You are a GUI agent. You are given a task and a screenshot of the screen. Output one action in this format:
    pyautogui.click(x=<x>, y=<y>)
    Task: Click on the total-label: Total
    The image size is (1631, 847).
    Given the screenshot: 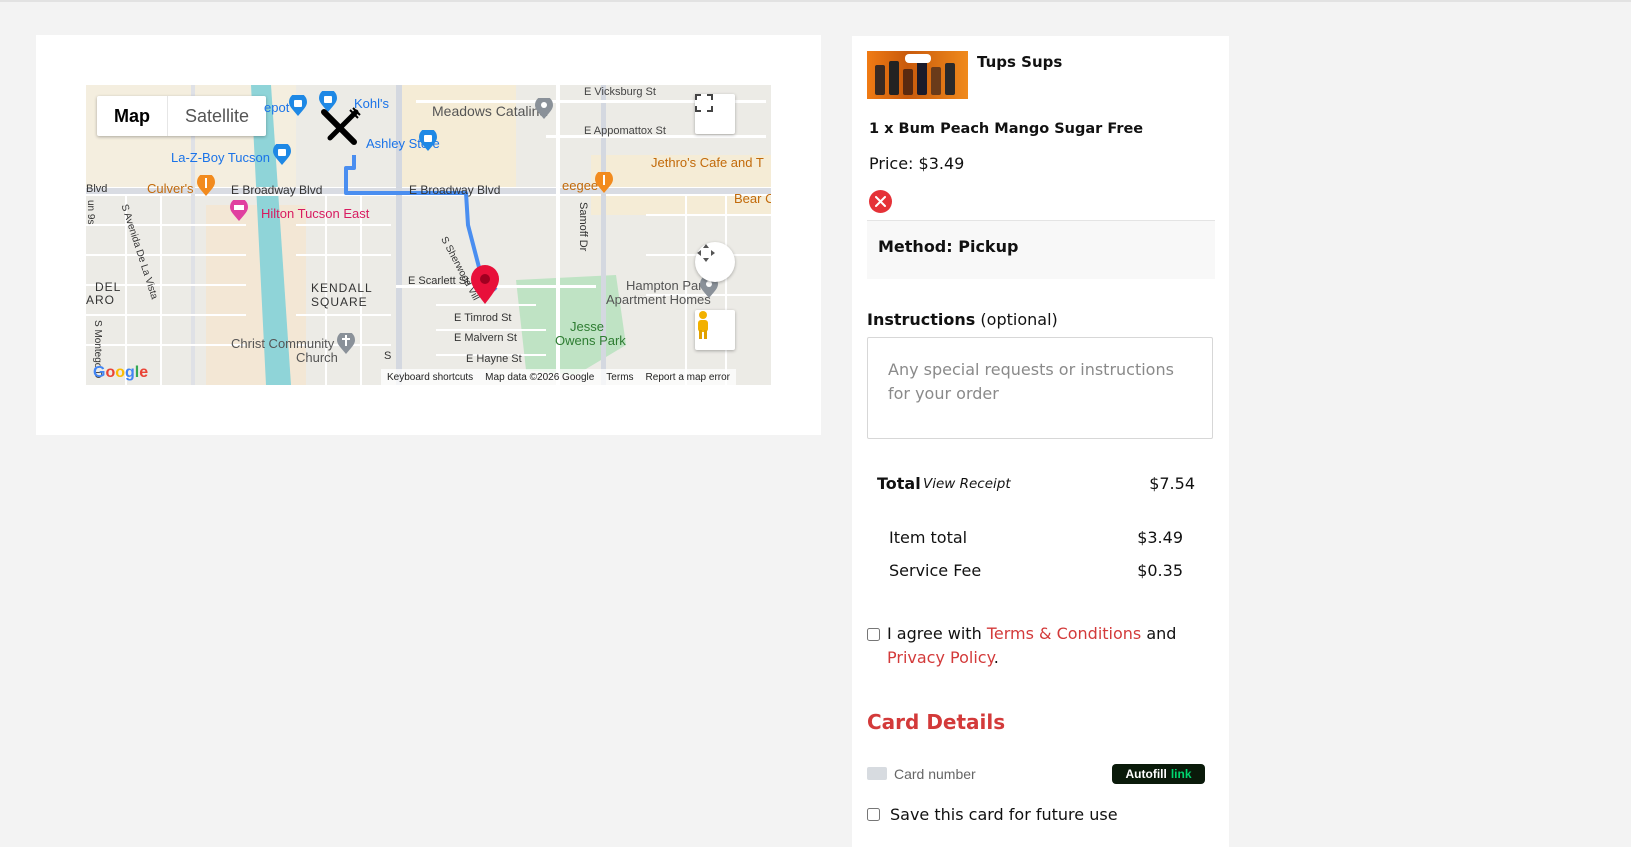 What is the action you would take?
    pyautogui.click(x=899, y=483)
    